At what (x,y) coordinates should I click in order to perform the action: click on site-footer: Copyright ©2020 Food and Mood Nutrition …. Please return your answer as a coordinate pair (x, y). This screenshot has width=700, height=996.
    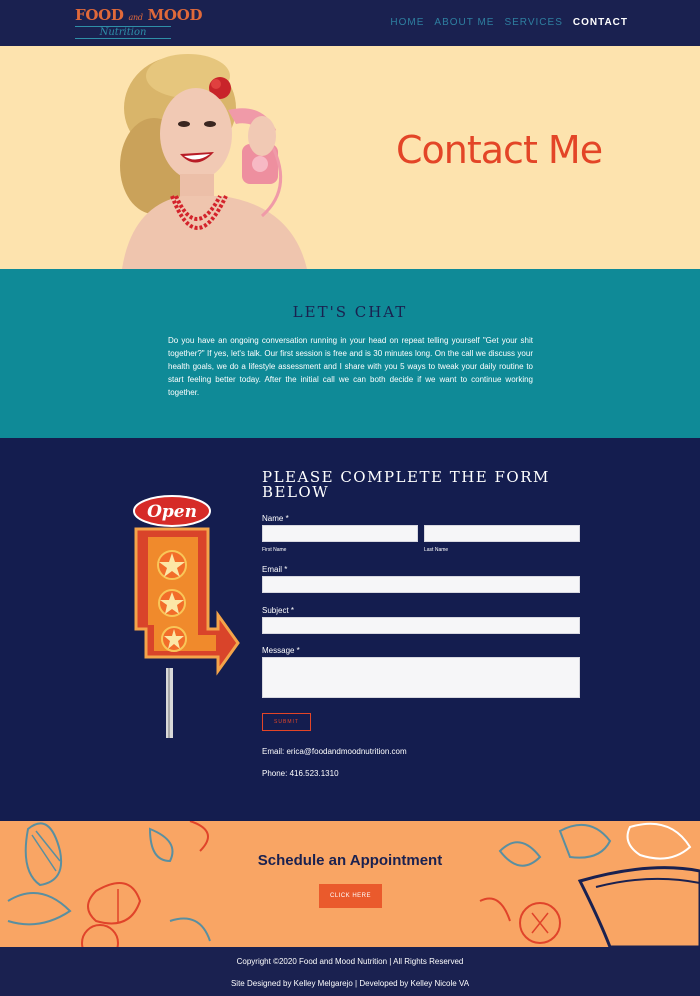
    Looking at the image, I should click on (350, 971).